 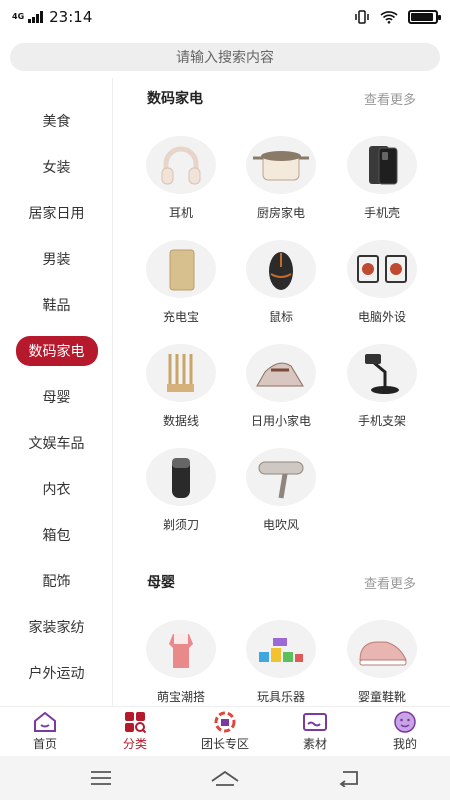 I want to click on sidebar-item-digital: 数码家电, so click(x=56, y=351).